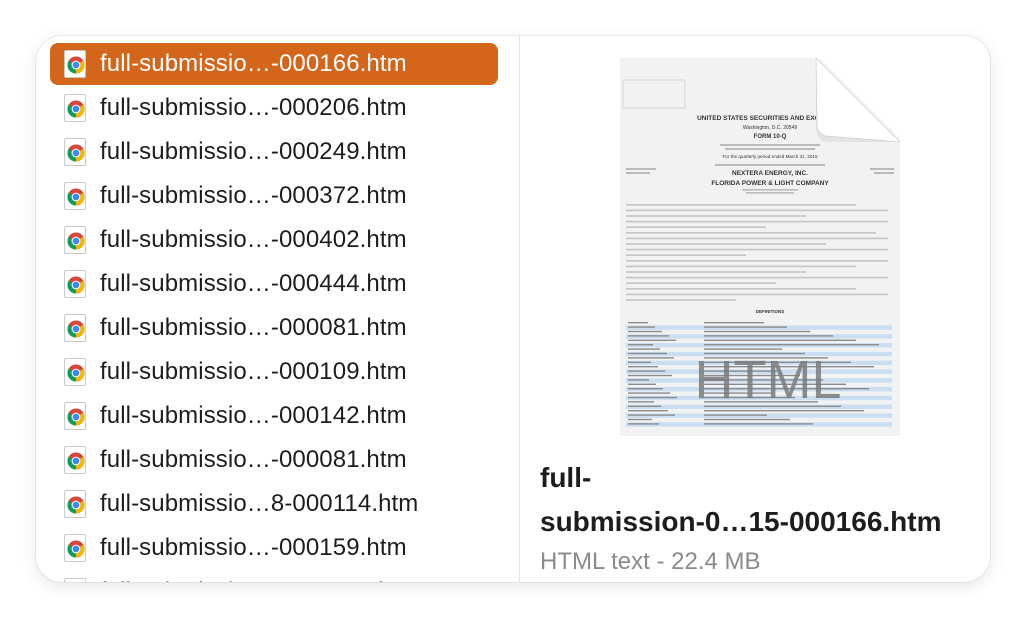 The height and width of the screenshot is (618, 1026). I want to click on file-row: full-submissio…-000206.htm, so click(274, 108).